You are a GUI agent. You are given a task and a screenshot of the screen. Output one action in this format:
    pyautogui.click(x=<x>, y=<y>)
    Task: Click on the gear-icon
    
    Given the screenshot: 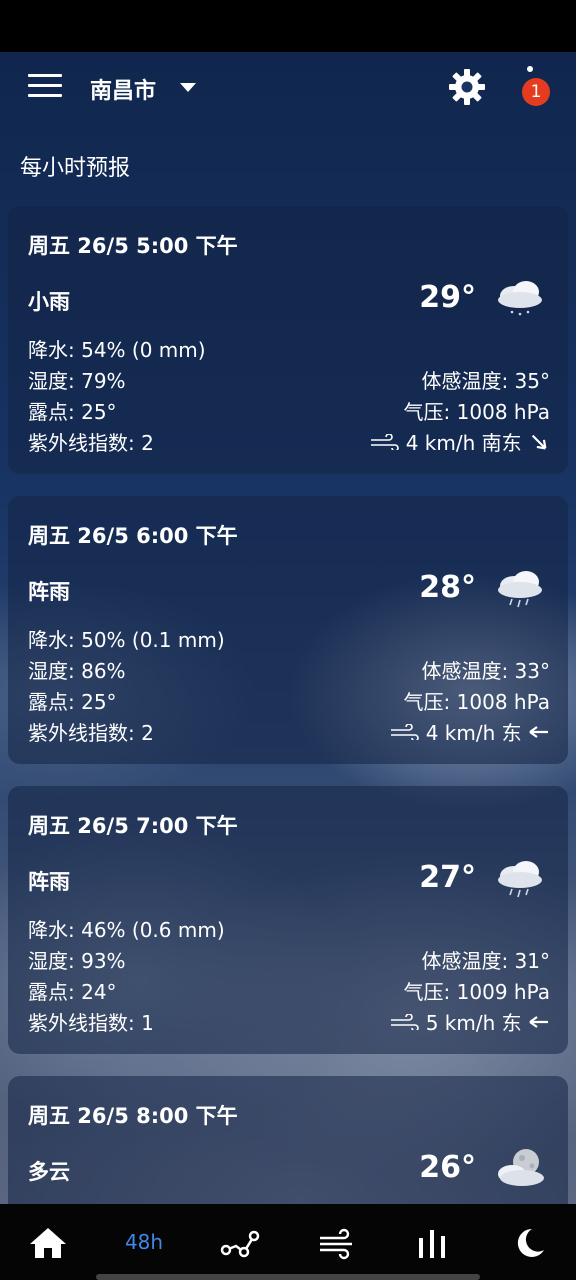 What is the action you would take?
    pyautogui.click(x=467, y=87)
    